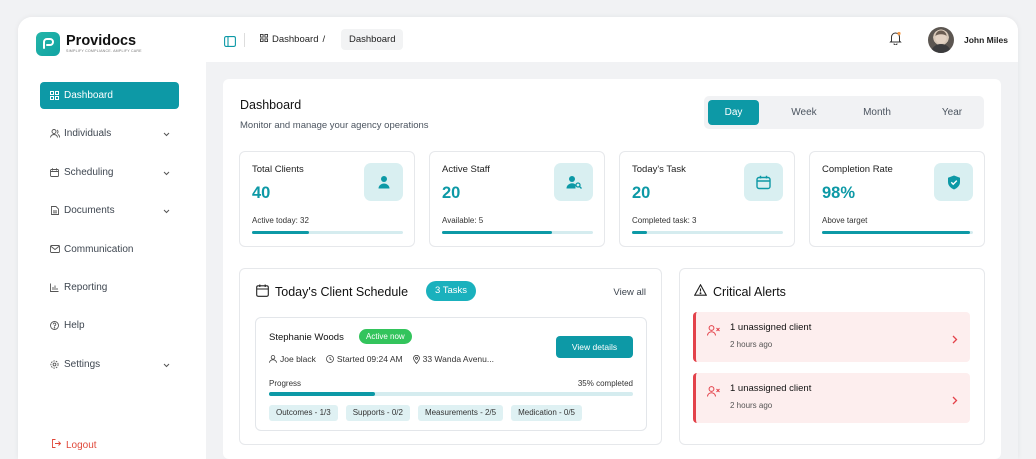 The width and height of the screenshot is (1036, 459). I want to click on stat-note: Above target, so click(845, 220).